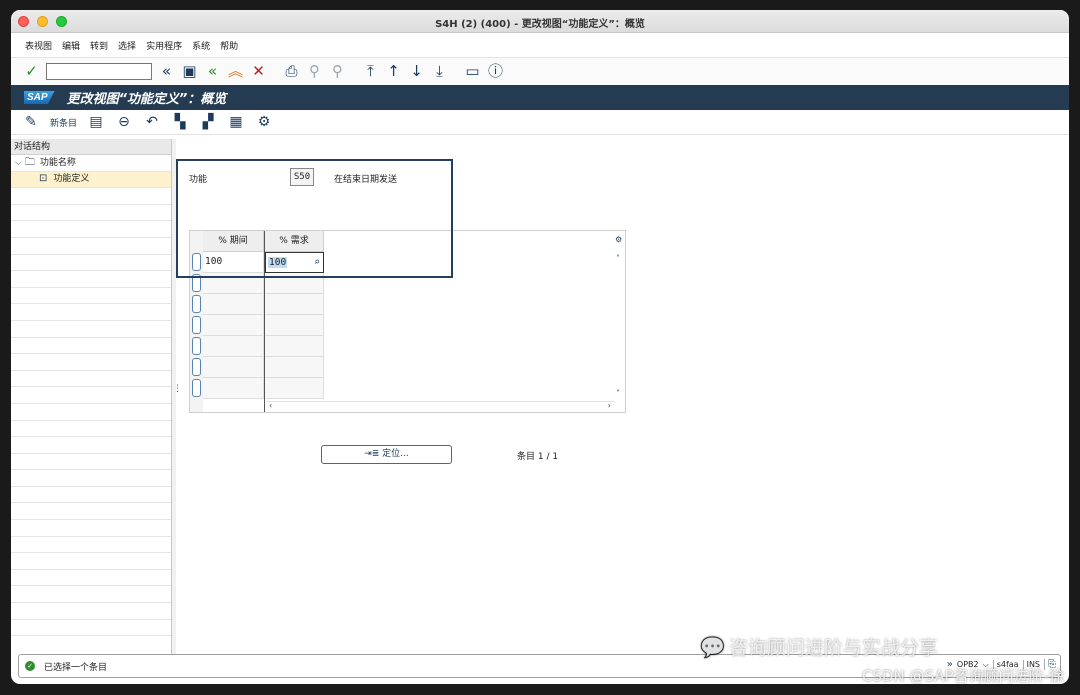 This screenshot has width=1080, height=695. Describe the element at coordinates (618, 393) in the screenshot. I see `scroll-down-icon: ˅` at that location.